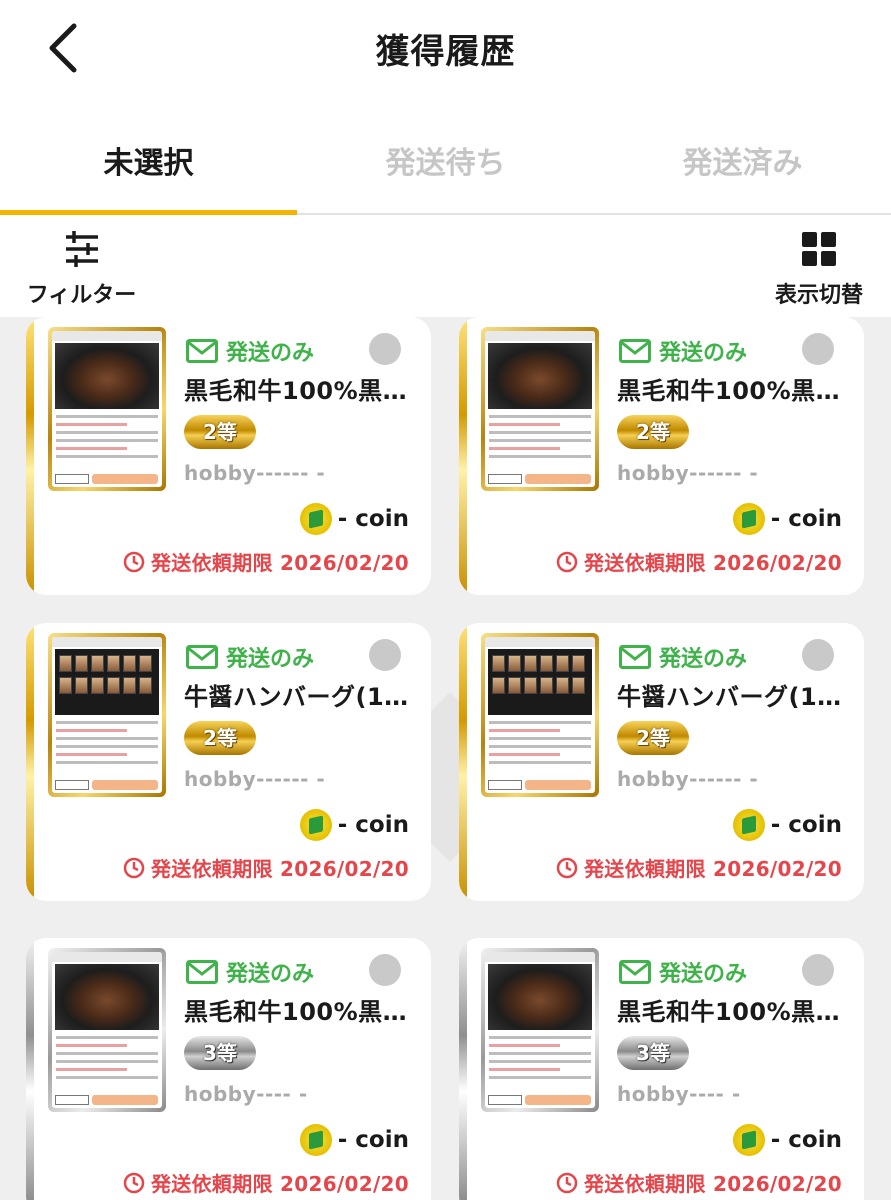 This screenshot has height=1200, width=891. Describe the element at coordinates (445, 267) in the screenshot. I see `toolbar: フィルター 表示切替` at that location.